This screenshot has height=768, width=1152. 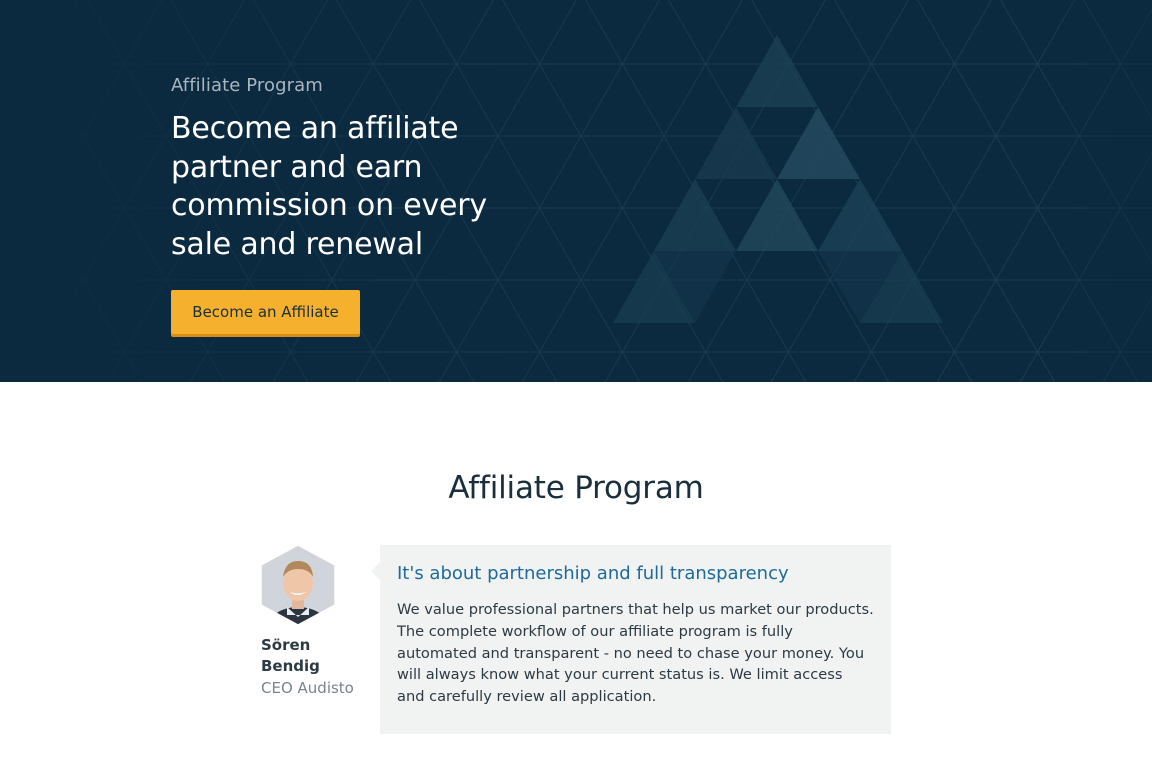 I want to click on hero-eyebrow: Affiliate Program, so click(x=247, y=85).